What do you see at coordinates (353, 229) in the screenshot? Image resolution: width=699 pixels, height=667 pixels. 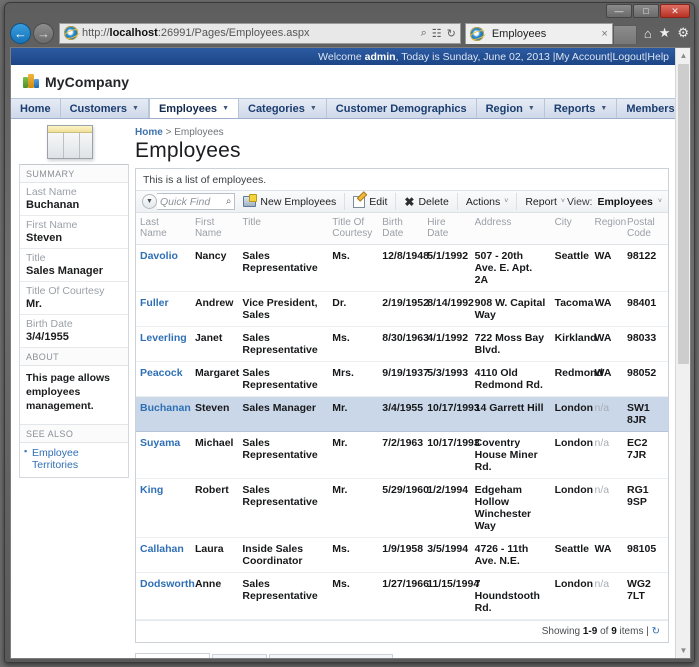 I see `column-header-title-of-courtesy: Title Of Courtesy` at bounding box center [353, 229].